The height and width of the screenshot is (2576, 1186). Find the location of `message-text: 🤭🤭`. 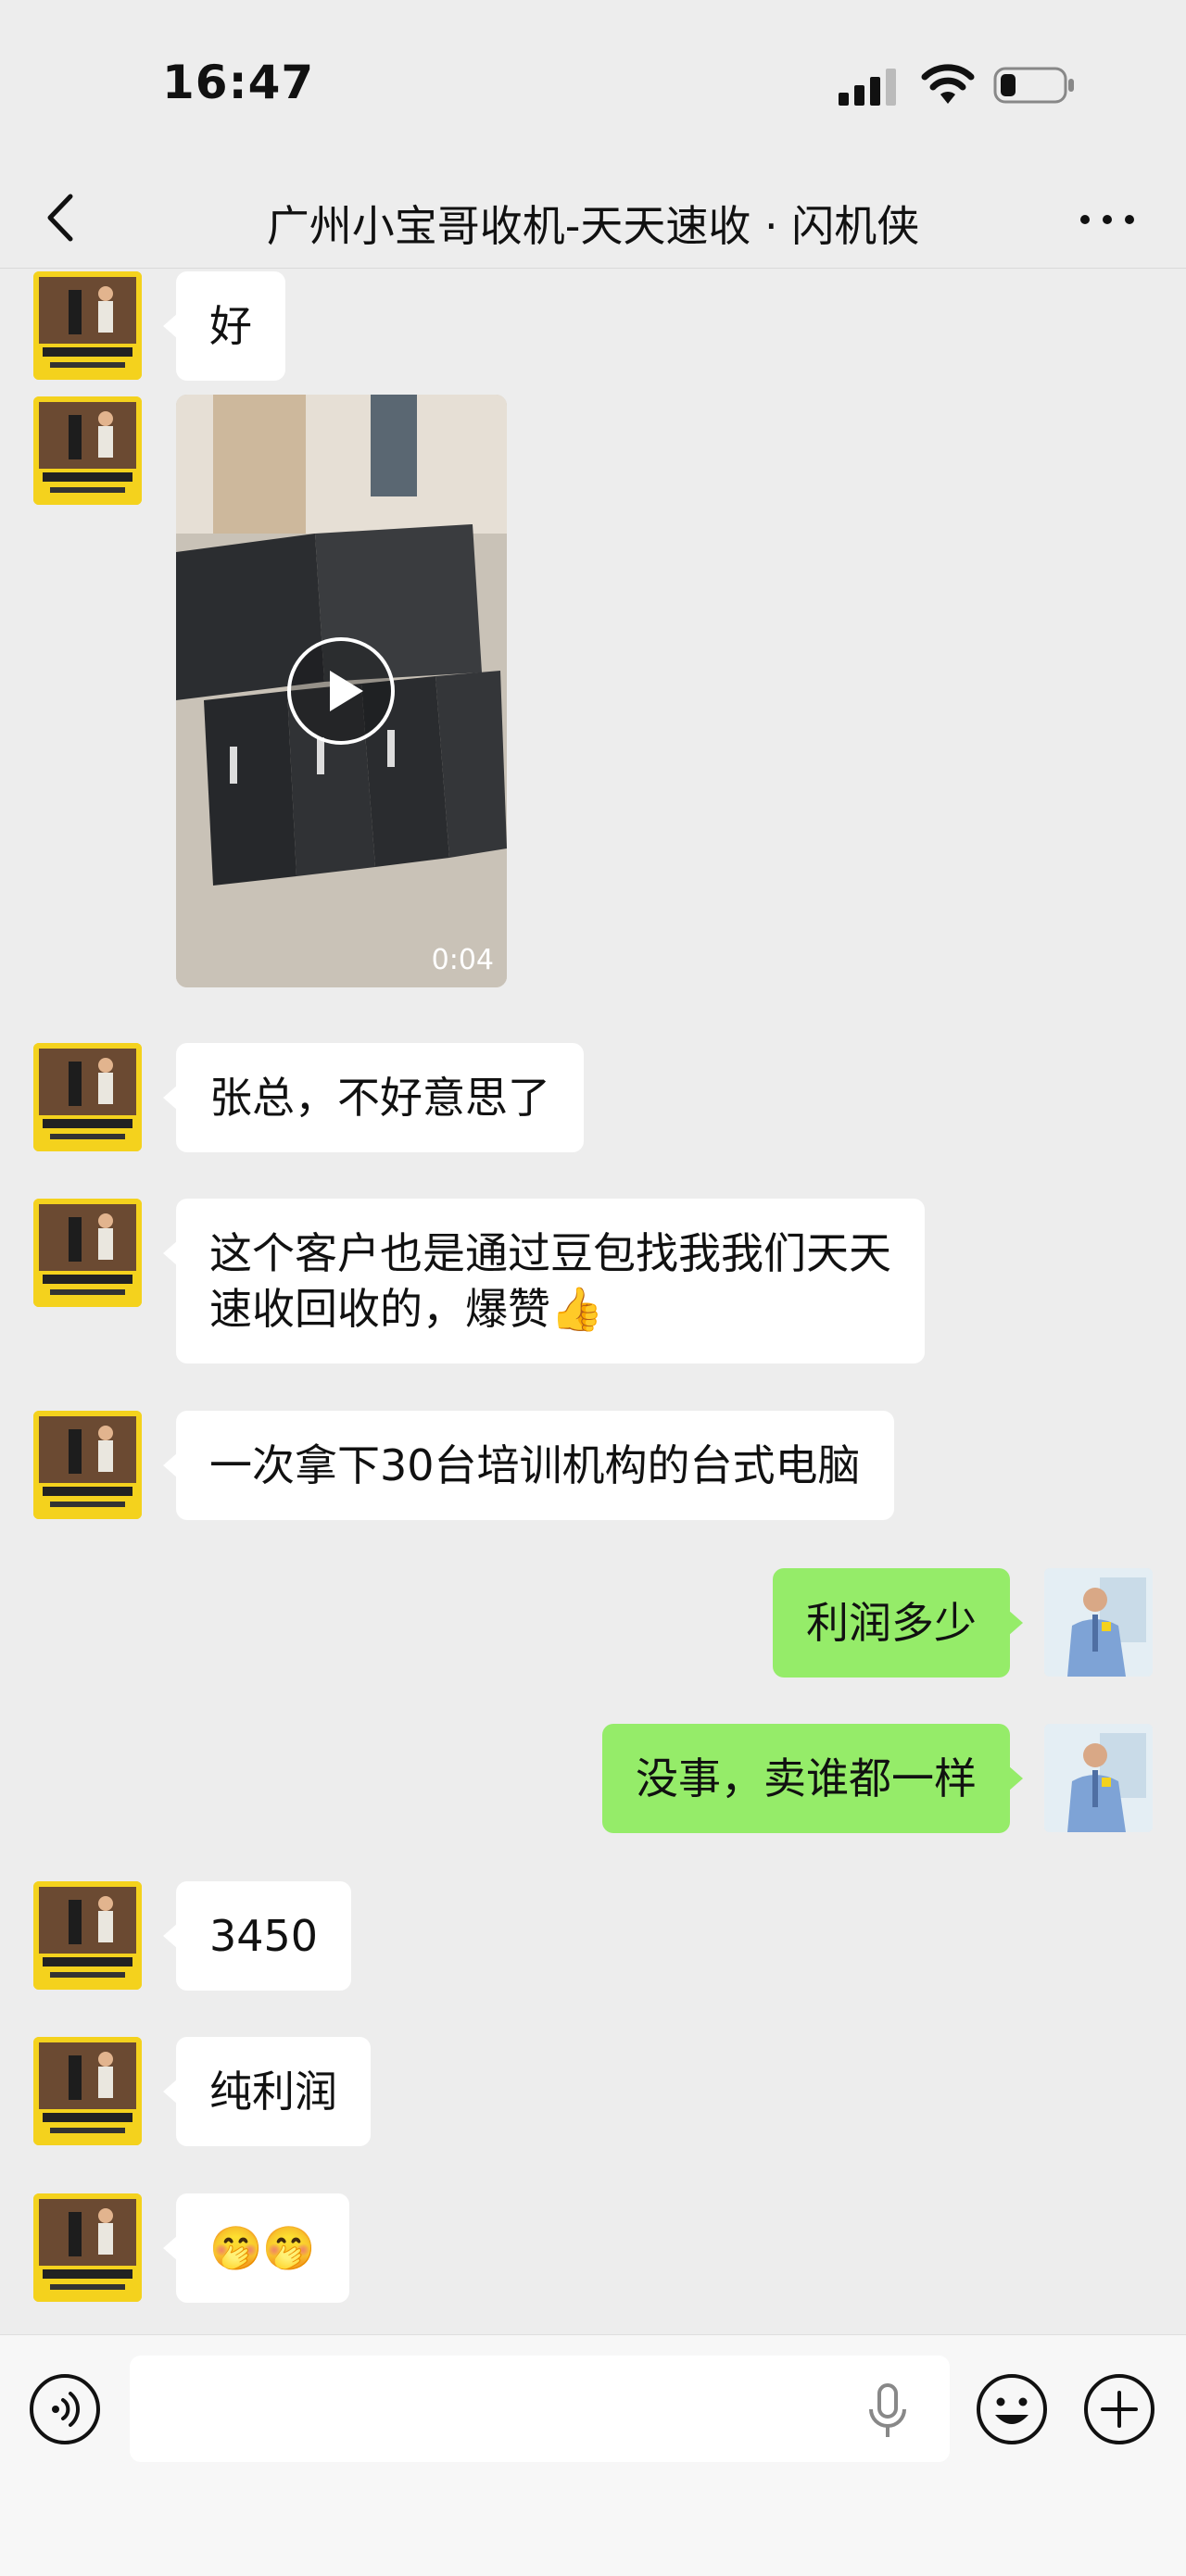

message-text: 🤭🤭 is located at coordinates (262, 2248).